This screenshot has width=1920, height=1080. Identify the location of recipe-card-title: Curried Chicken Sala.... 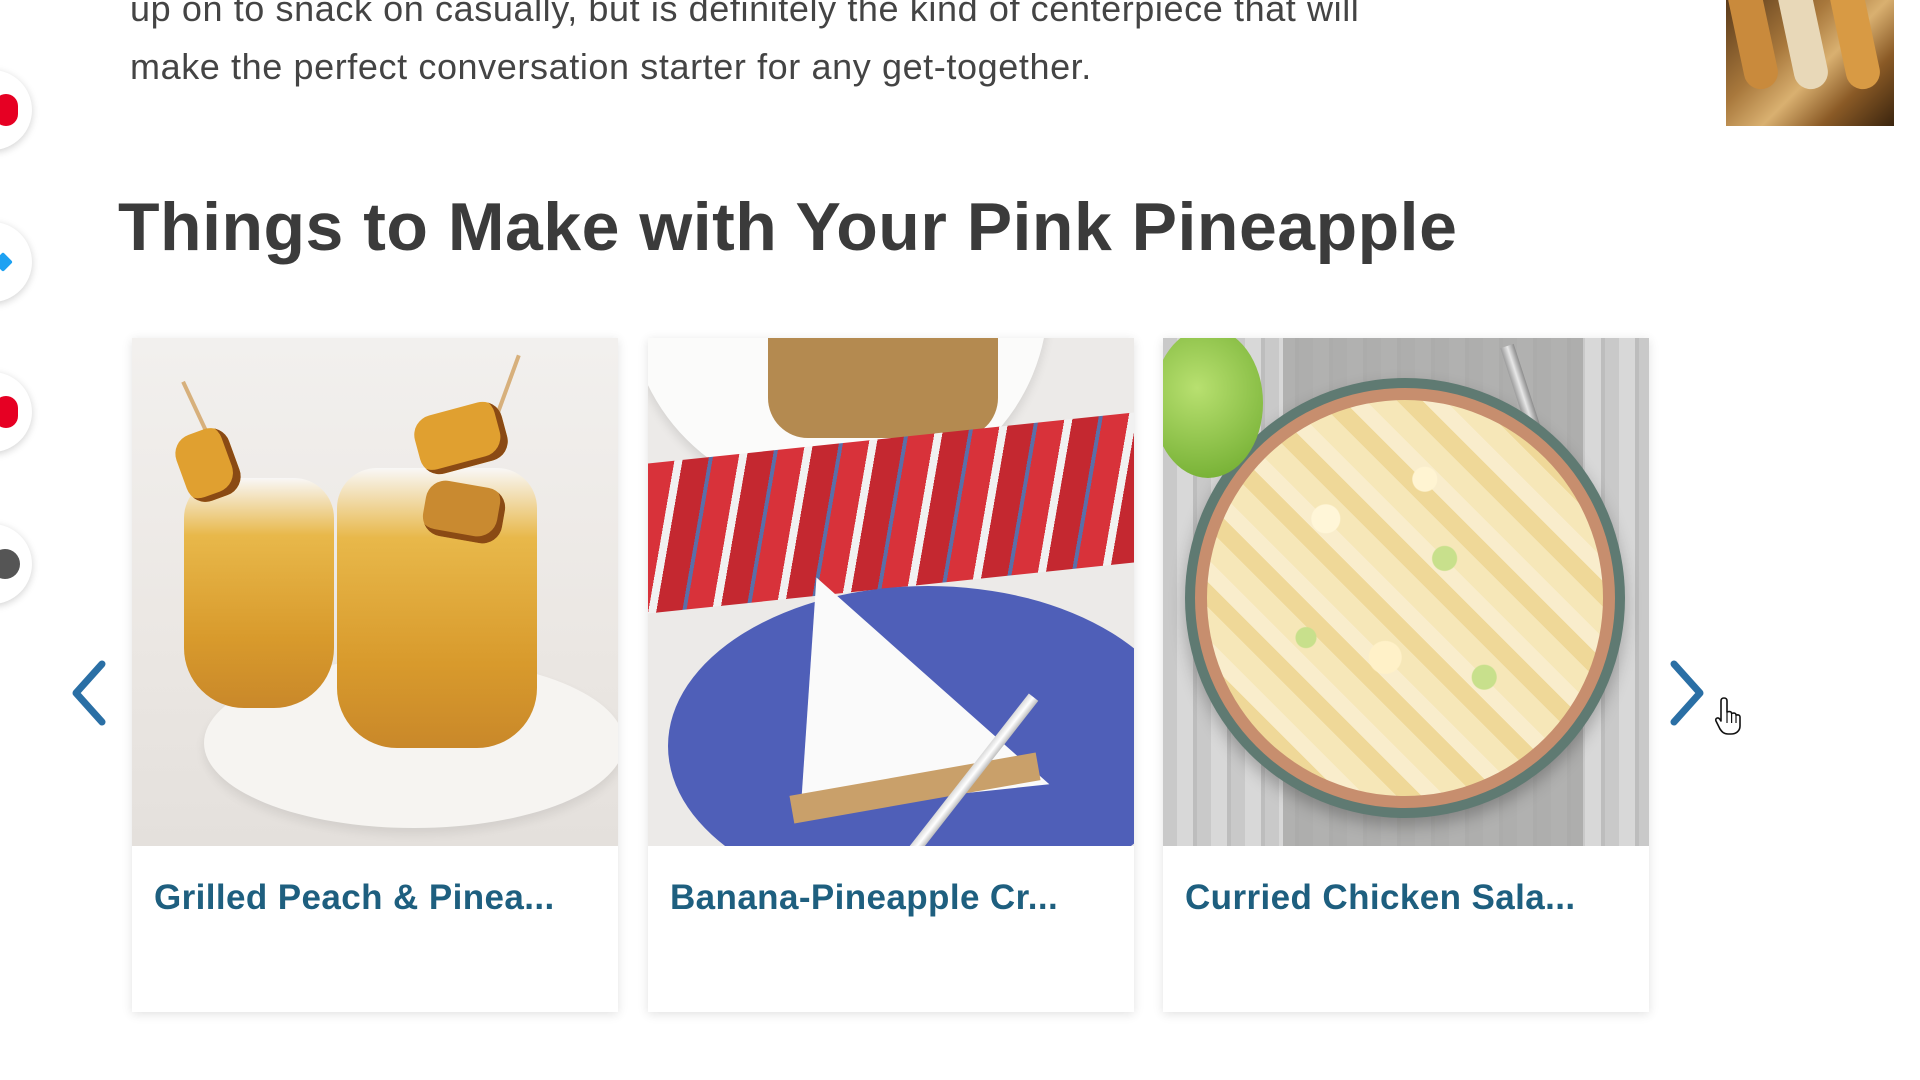
(1380, 898).